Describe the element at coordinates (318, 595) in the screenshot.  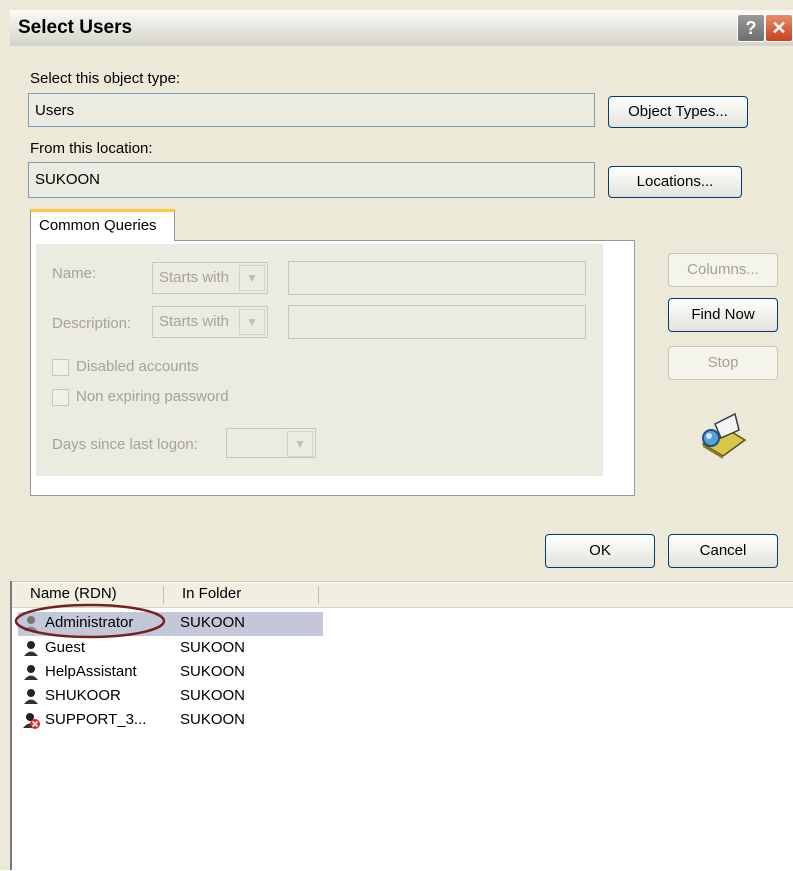
I see `column-divider` at that location.